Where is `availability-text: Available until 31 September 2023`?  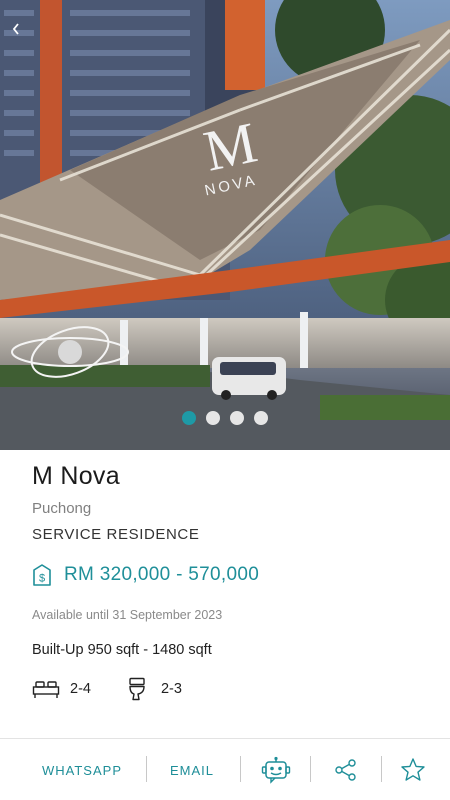
availability-text: Available until 31 September 2023 is located at coordinates (127, 615).